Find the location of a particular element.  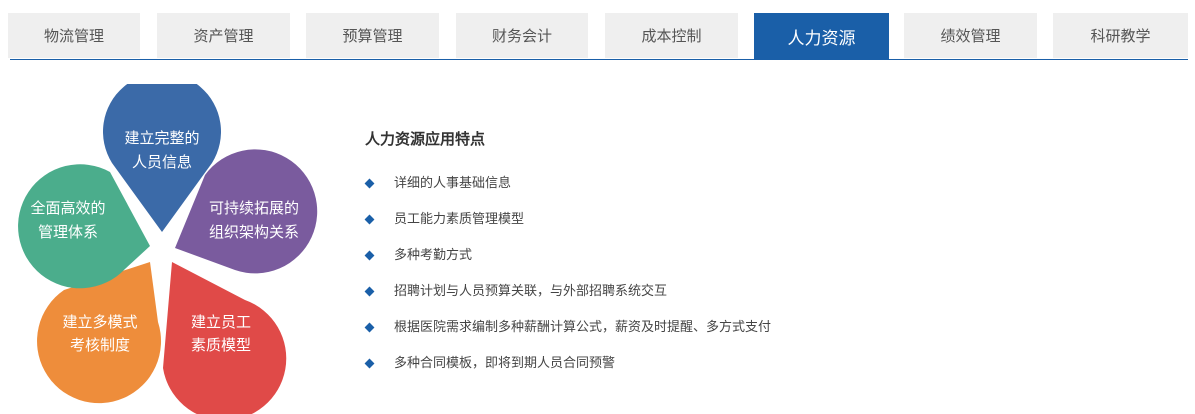

list-item: 多种考勤方式 is located at coordinates (567, 265).